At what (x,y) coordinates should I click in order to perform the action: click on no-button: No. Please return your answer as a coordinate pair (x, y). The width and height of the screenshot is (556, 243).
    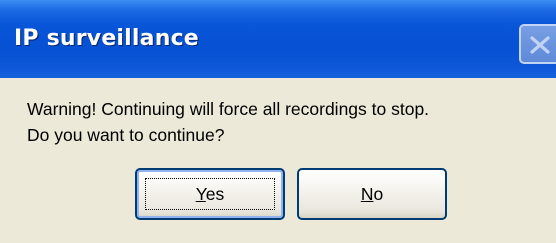
    Looking at the image, I should click on (372, 194).